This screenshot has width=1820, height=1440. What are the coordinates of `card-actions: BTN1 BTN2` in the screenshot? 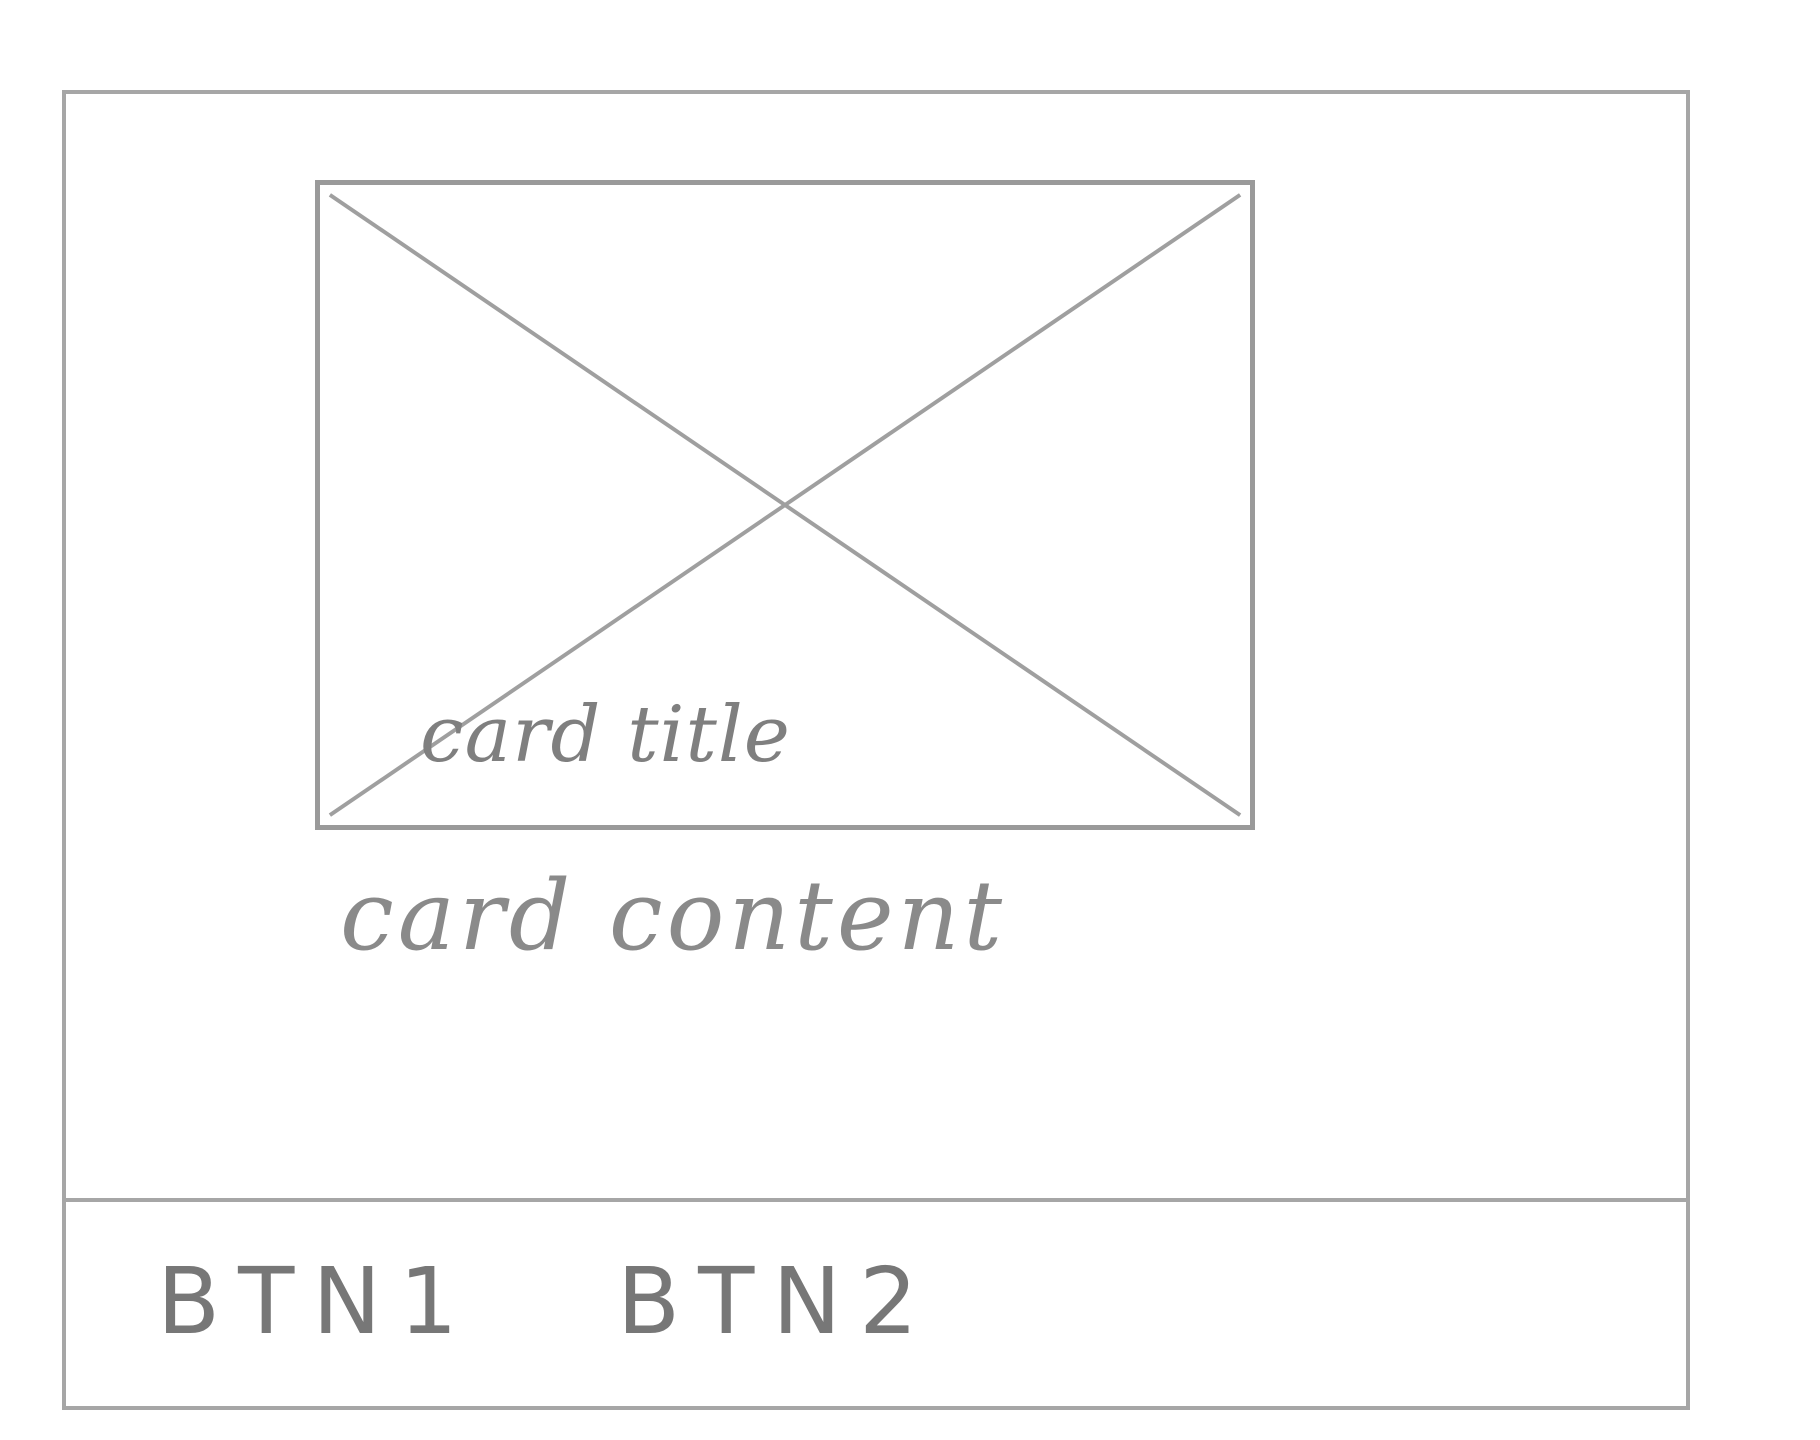 It's located at (876, 1305).